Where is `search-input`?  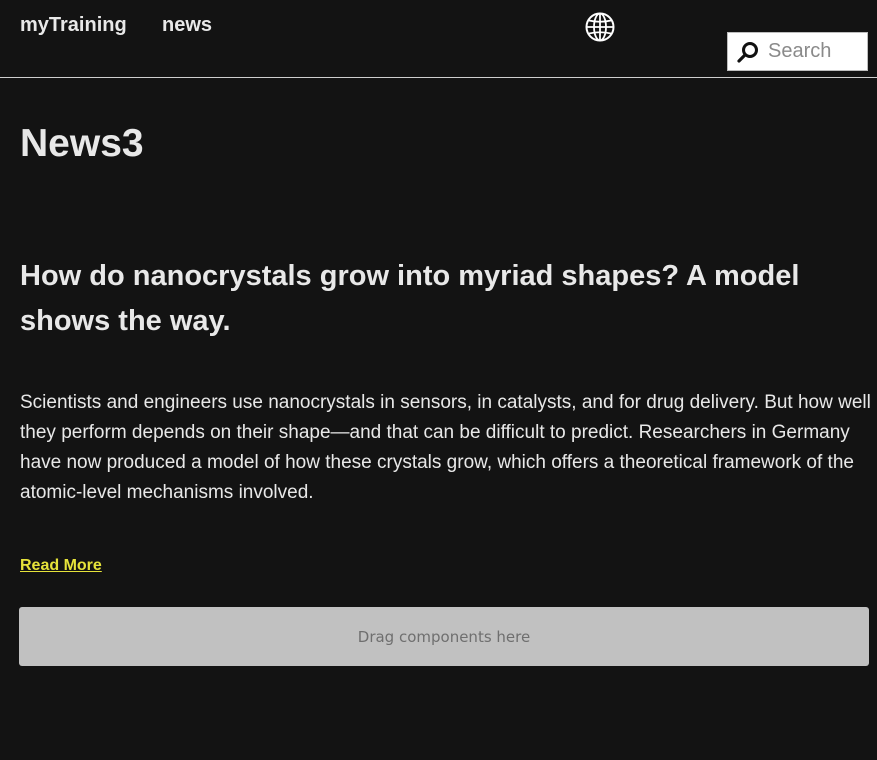 search-input is located at coordinates (814, 51).